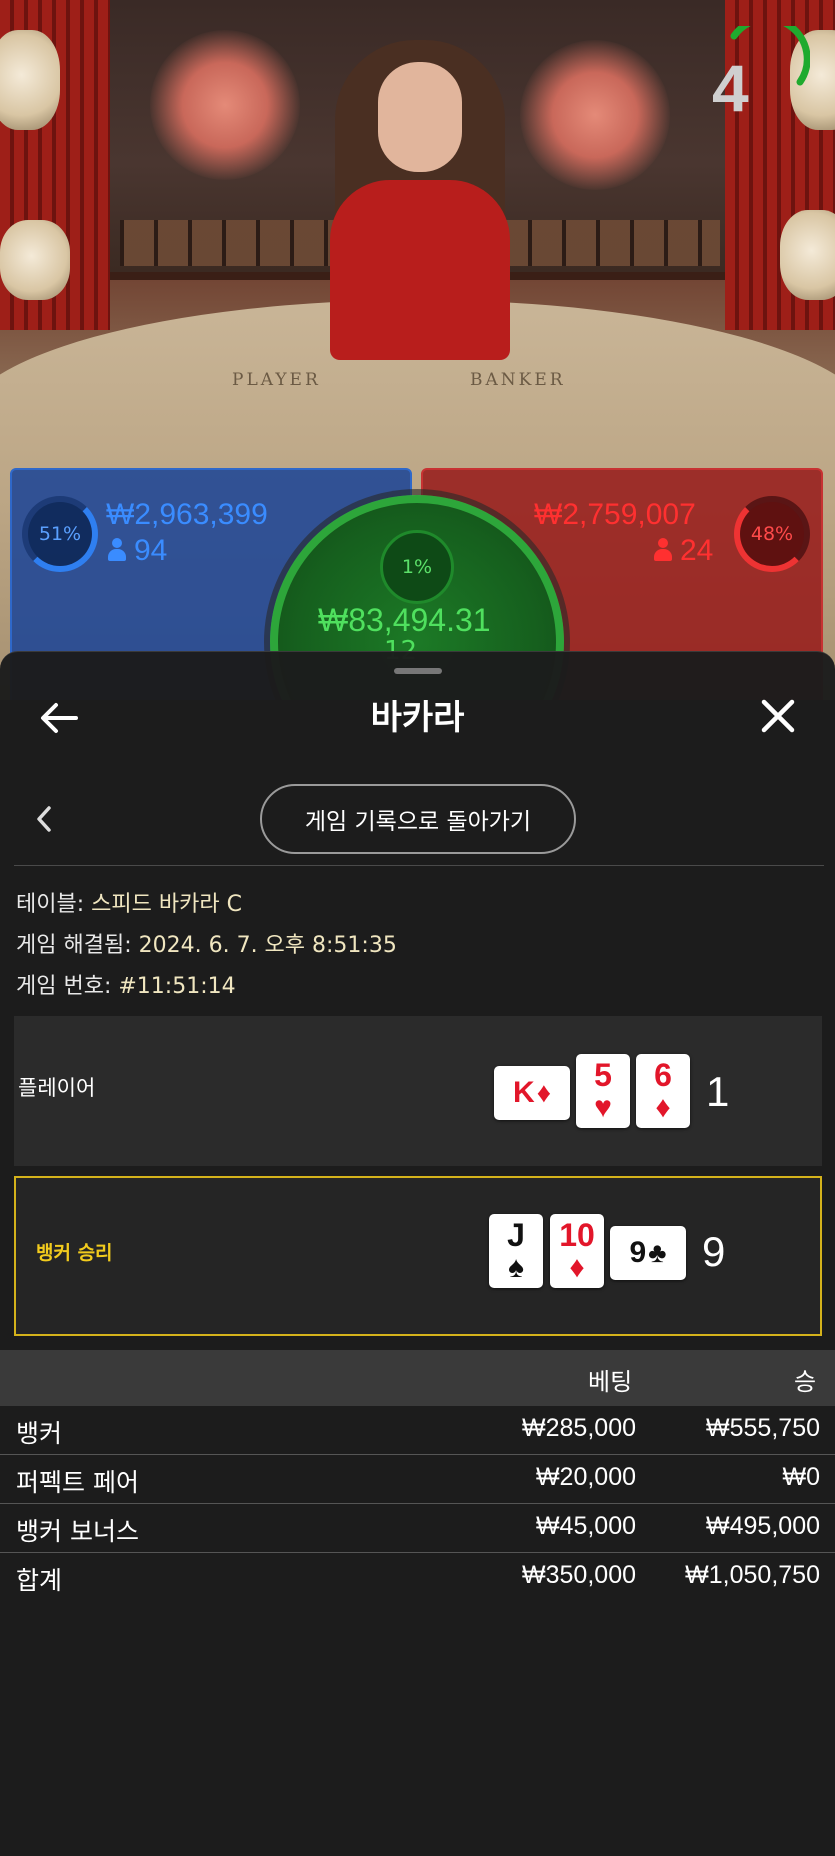 The height and width of the screenshot is (1856, 835). What do you see at coordinates (638, 1252) in the screenshot?
I see `card-rank: 9` at bounding box center [638, 1252].